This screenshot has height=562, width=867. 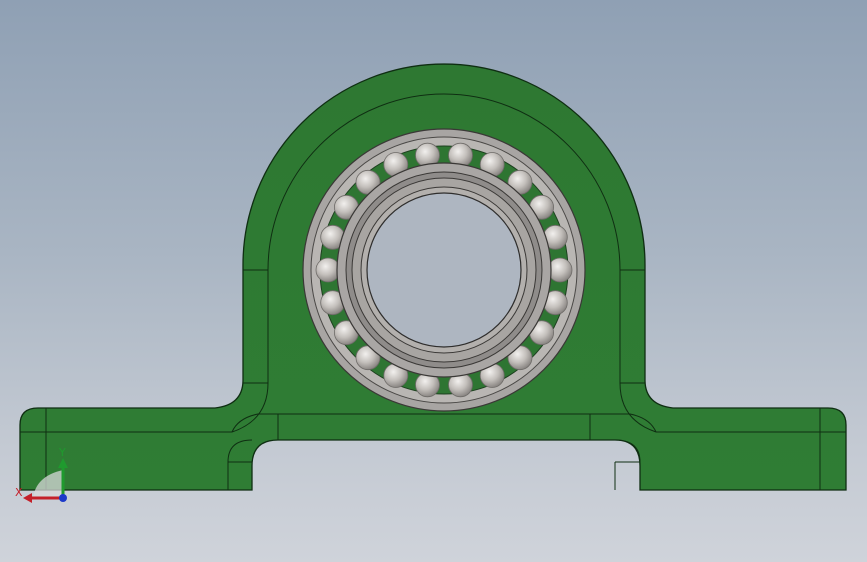 What do you see at coordinates (27, 498) in the screenshot?
I see `triad-x-arrow-icon` at bounding box center [27, 498].